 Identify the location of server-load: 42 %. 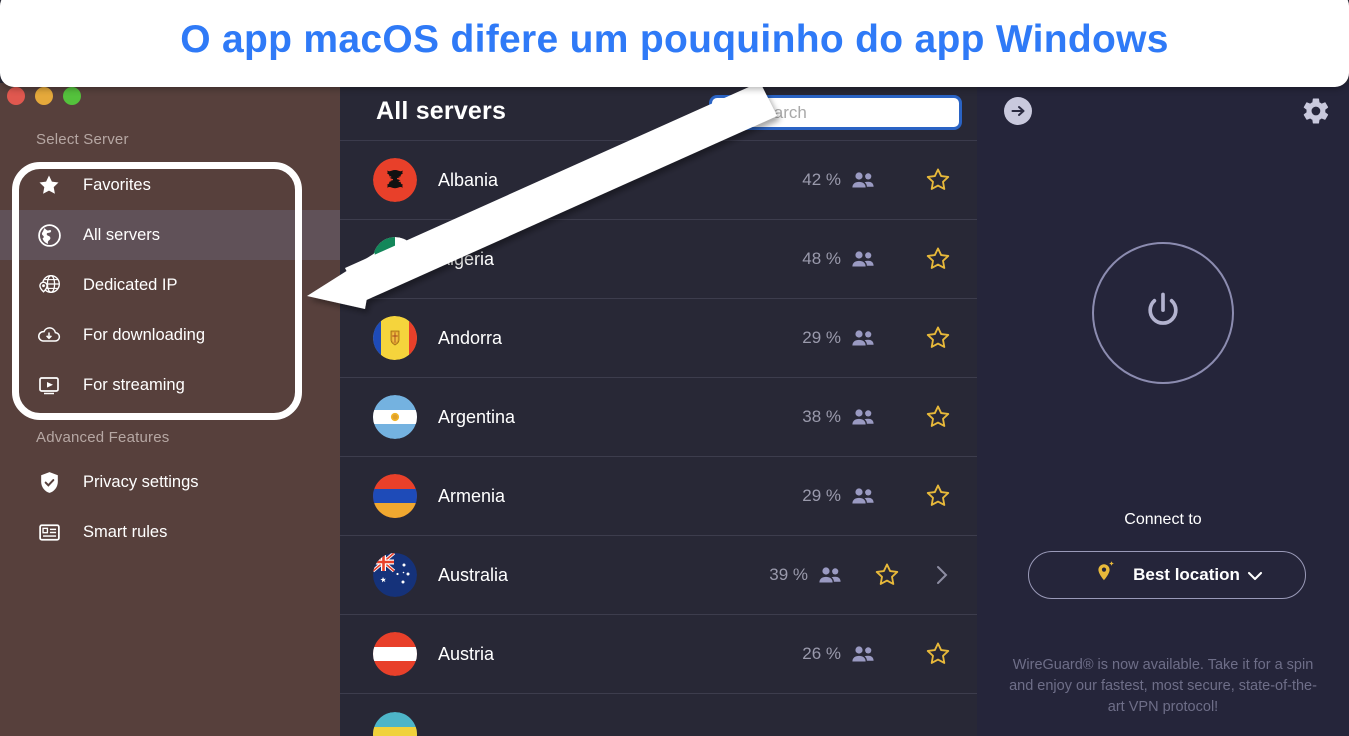
(821, 180).